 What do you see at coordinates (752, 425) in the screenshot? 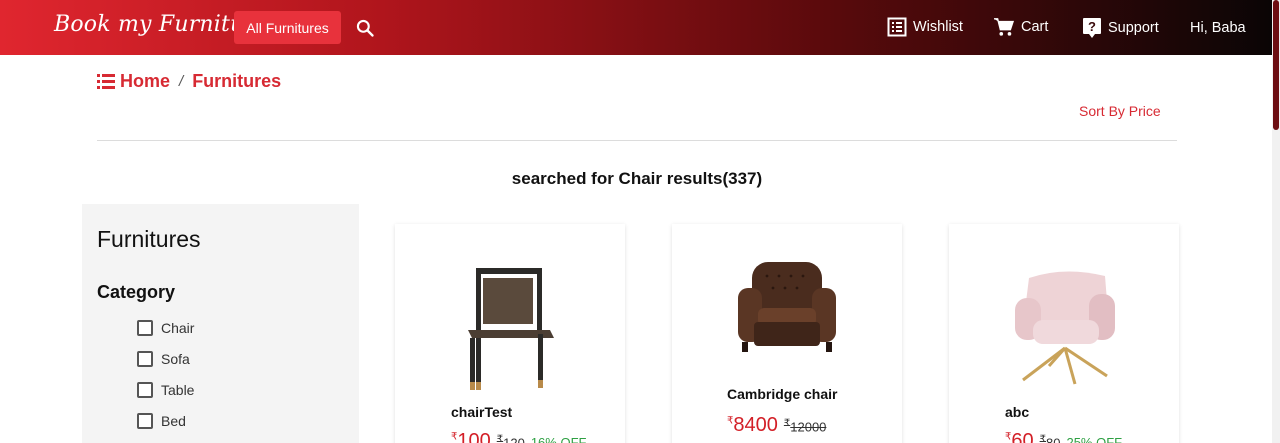
I see `product-price: ₹8400` at bounding box center [752, 425].